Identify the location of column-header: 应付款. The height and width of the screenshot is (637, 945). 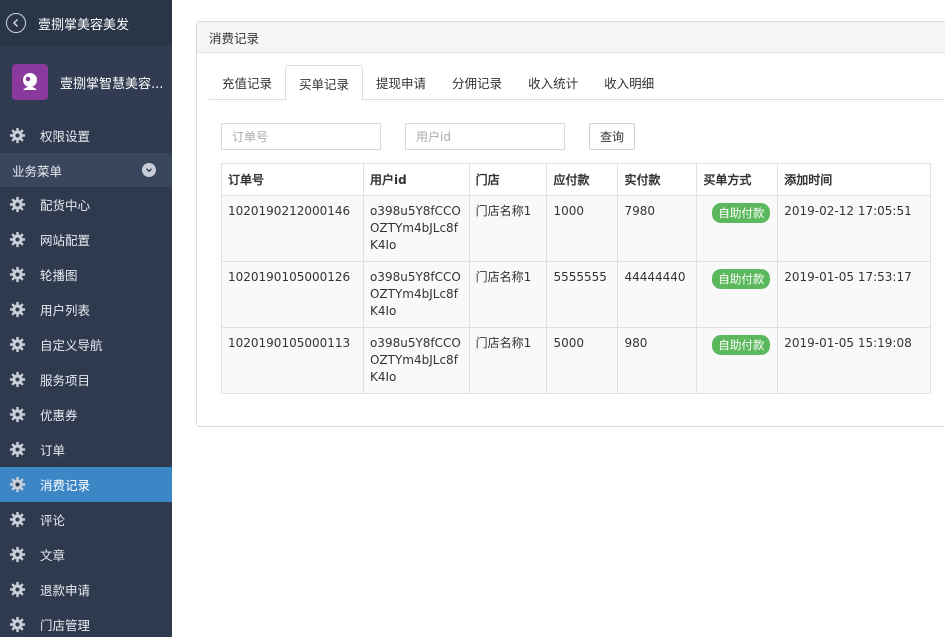
(582, 179).